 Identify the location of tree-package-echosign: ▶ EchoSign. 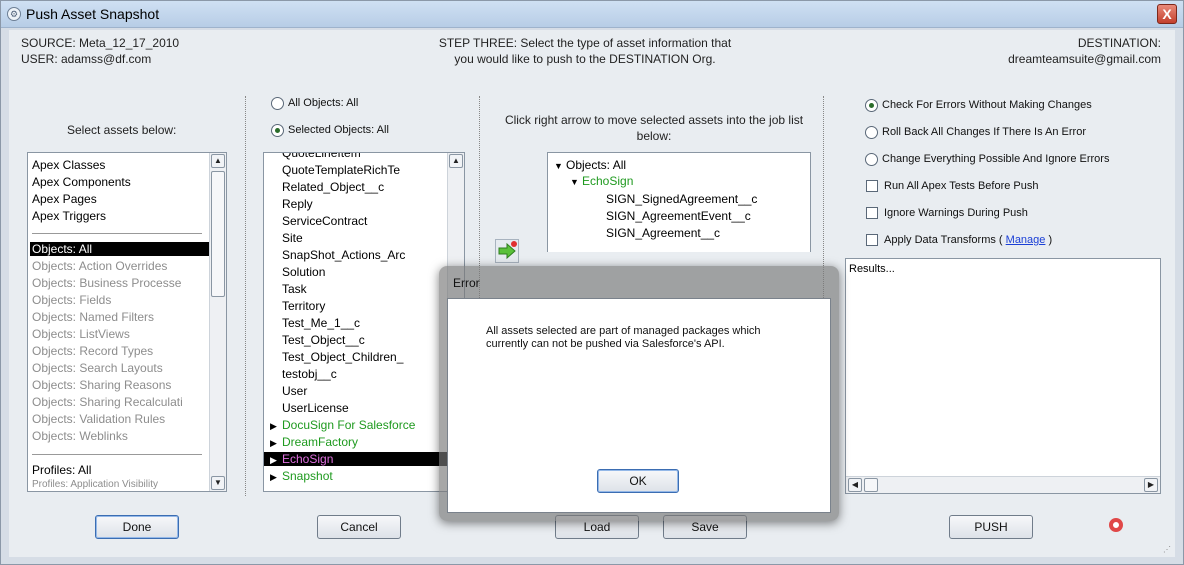
(359, 459).